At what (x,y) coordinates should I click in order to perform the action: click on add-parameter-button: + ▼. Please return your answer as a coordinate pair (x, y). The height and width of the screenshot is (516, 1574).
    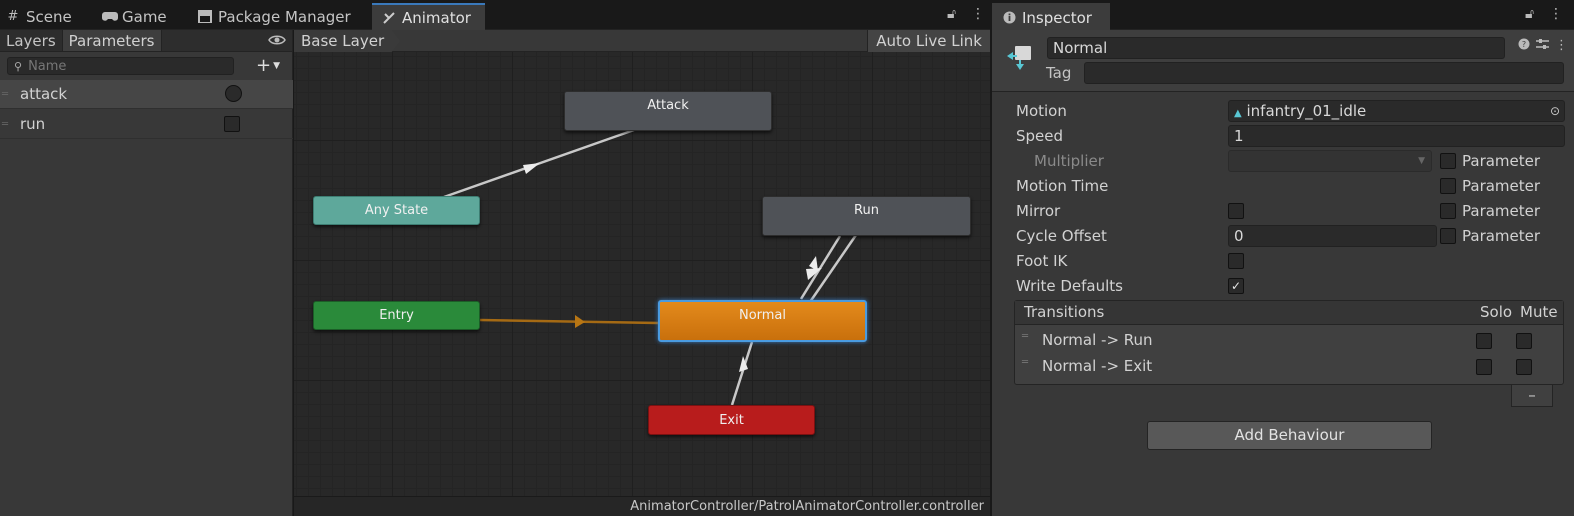
    Looking at the image, I should click on (268, 65).